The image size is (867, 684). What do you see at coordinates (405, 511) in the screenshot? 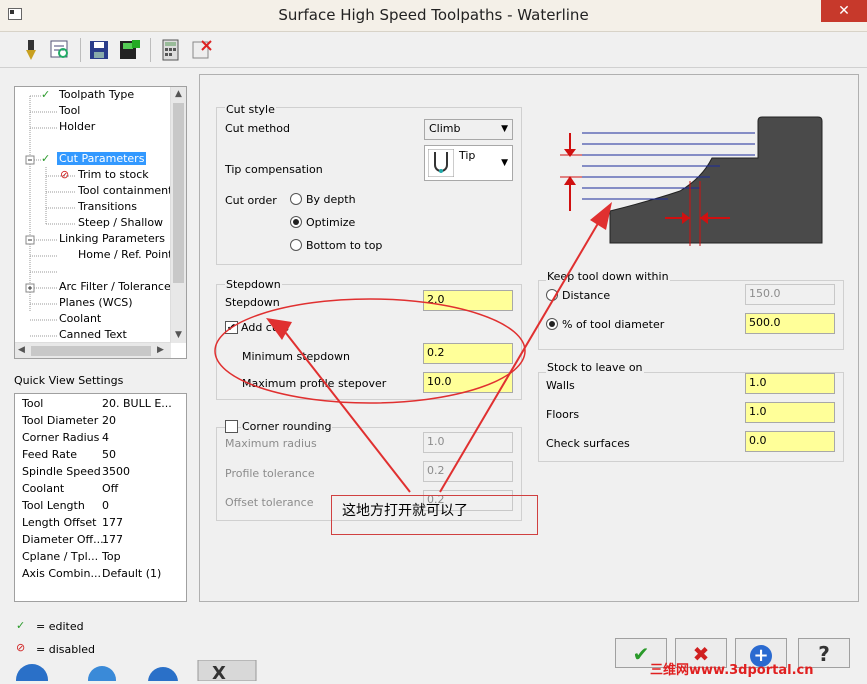
I see `annotation-text: 这地方打开就可以了` at bounding box center [405, 511].